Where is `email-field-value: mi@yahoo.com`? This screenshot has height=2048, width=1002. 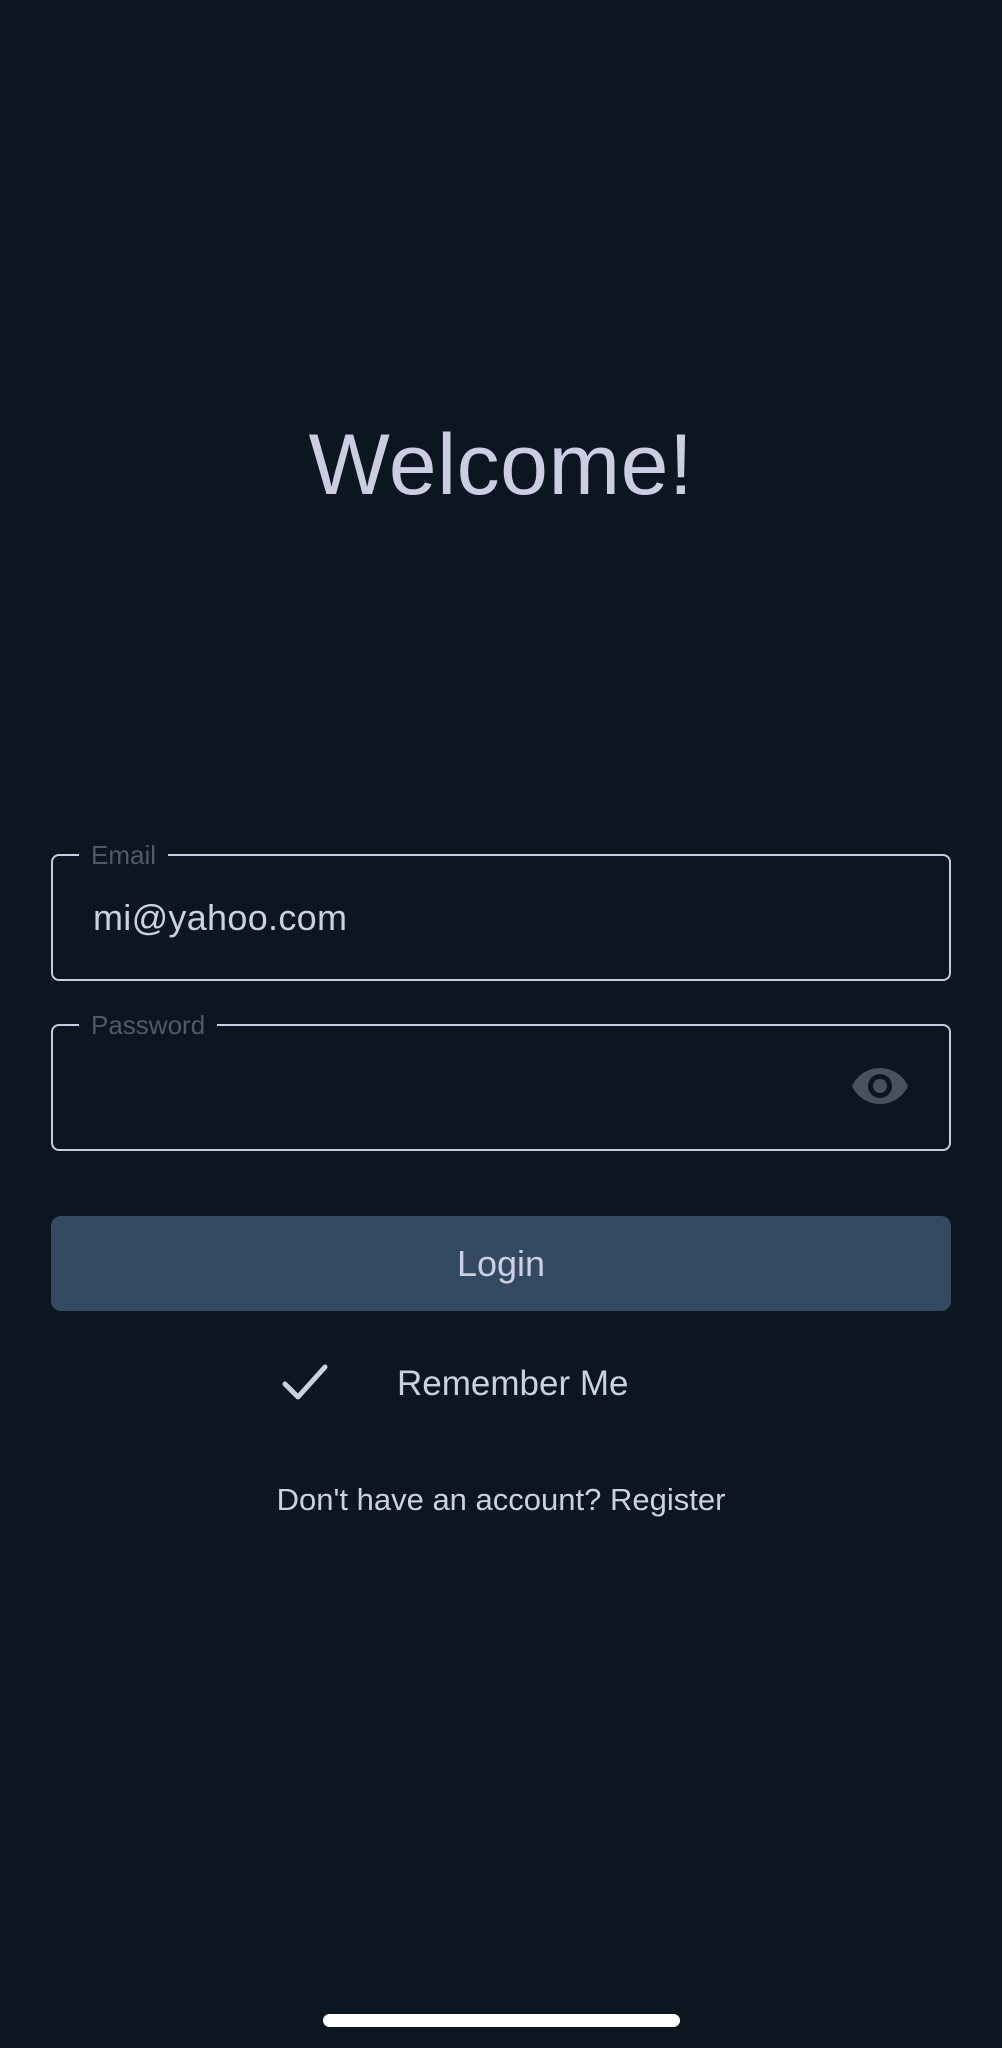
email-field-value: mi@yahoo.com is located at coordinates (220, 917).